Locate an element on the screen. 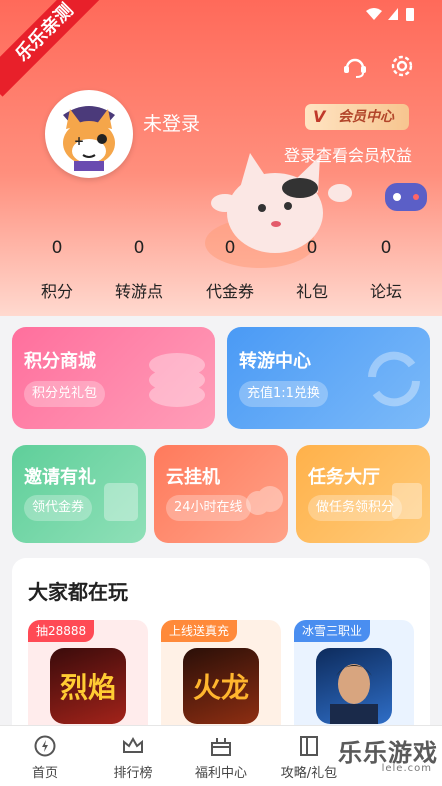 This screenshot has width=442, height=786. home-icon is located at coordinates (45, 746).